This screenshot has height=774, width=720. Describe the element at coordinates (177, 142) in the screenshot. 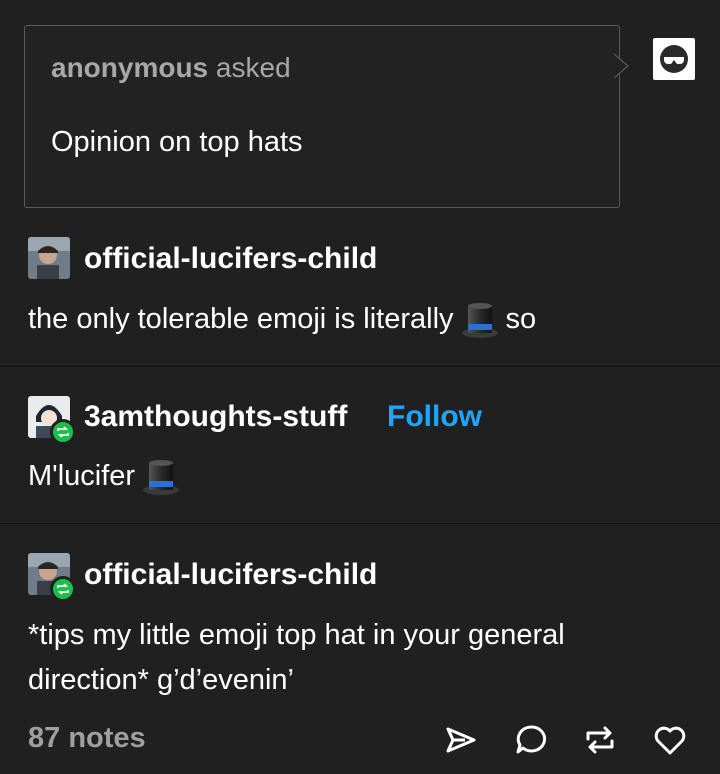

I see `ask-question: Opinion on top hats` at that location.